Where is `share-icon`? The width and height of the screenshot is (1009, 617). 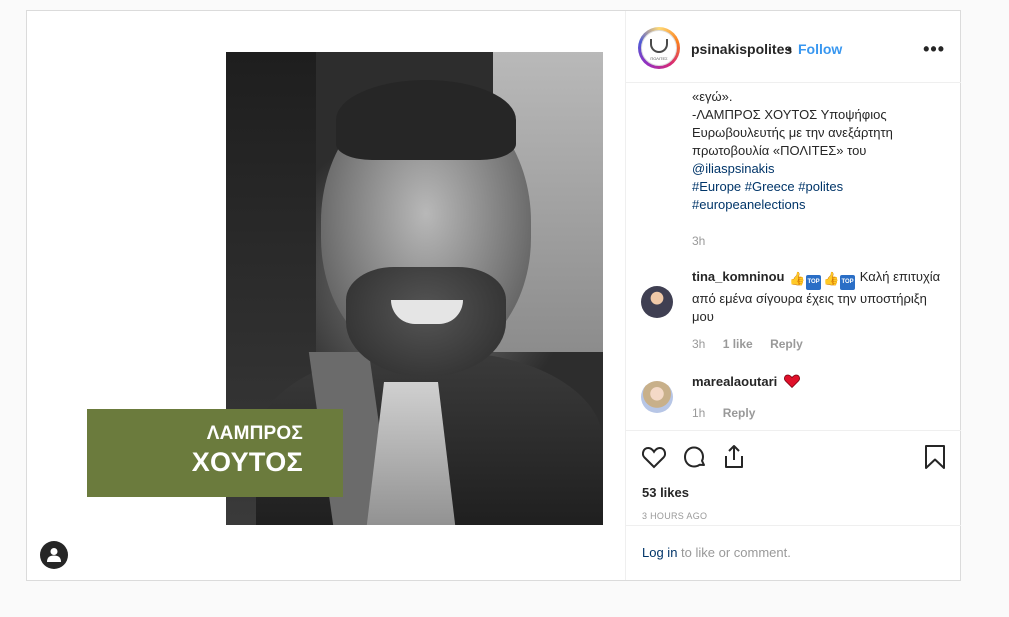
share-icon is located at coordinates (734, 457).